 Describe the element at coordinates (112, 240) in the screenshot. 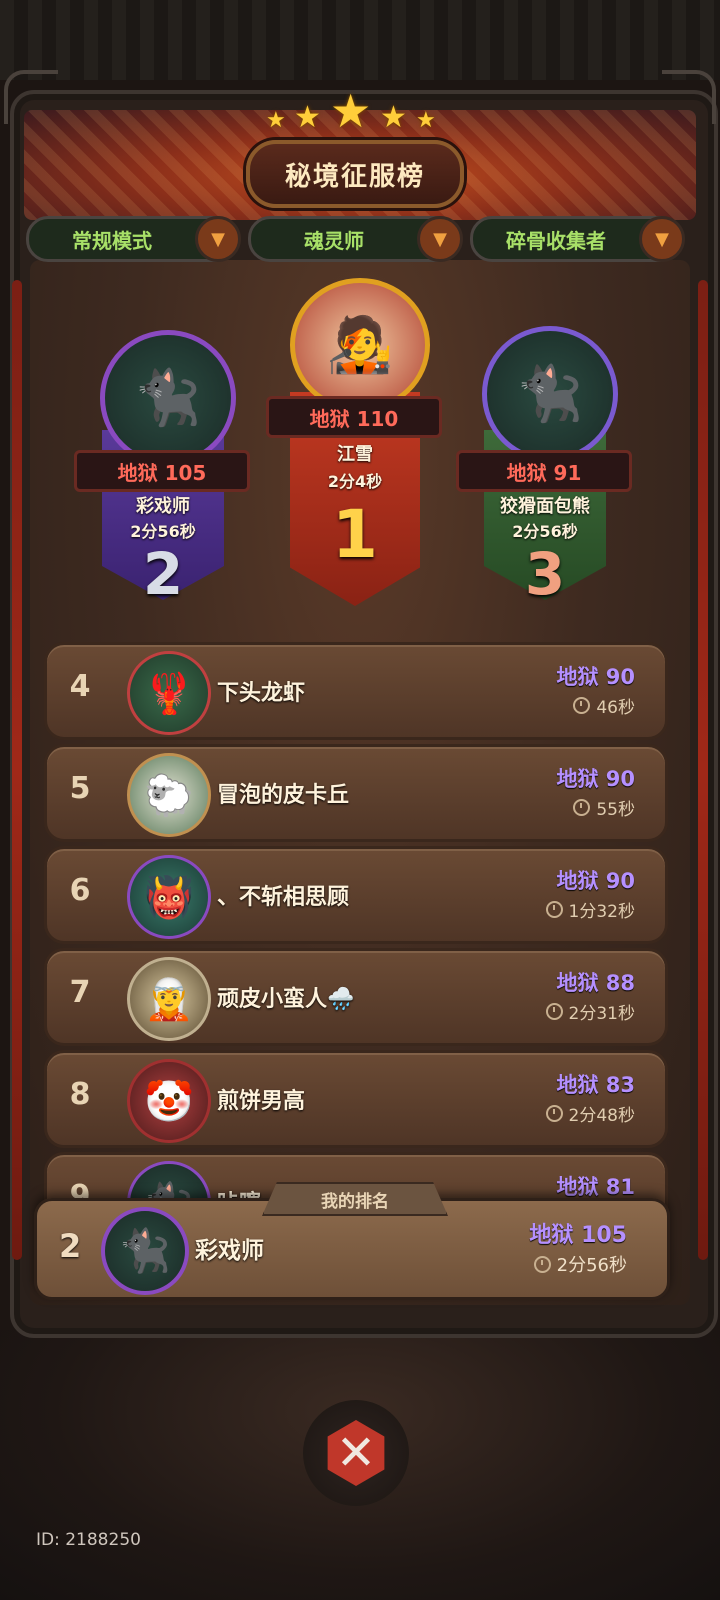

I see `mode-dropdown-label: 常规模式` at that location.